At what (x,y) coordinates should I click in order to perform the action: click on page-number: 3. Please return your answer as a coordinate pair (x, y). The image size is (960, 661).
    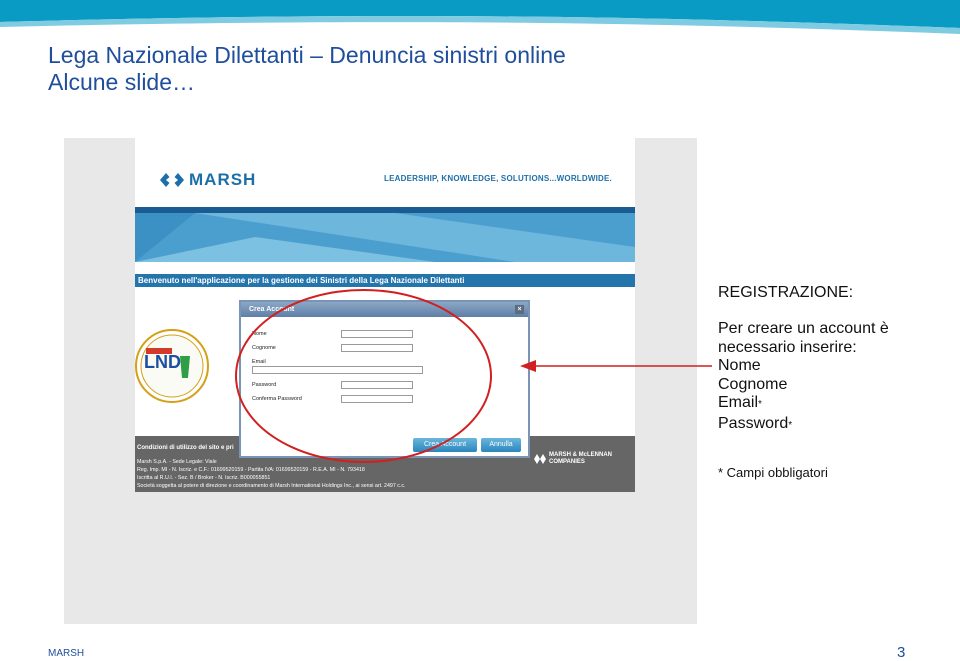
    Looking at the image, I should click on (901, 652).